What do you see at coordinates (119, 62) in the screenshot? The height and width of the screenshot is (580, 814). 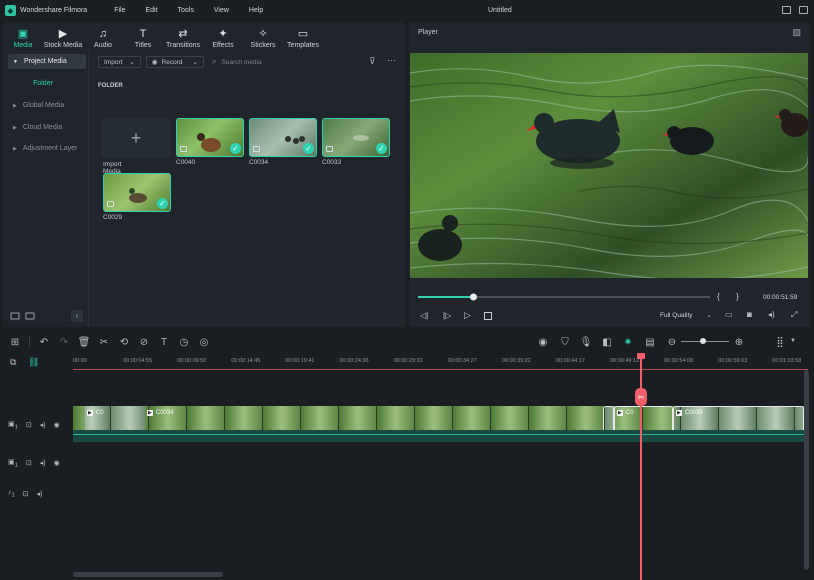 I see `import-dropdown: Import ⌄` at bounding box center [119, 62].